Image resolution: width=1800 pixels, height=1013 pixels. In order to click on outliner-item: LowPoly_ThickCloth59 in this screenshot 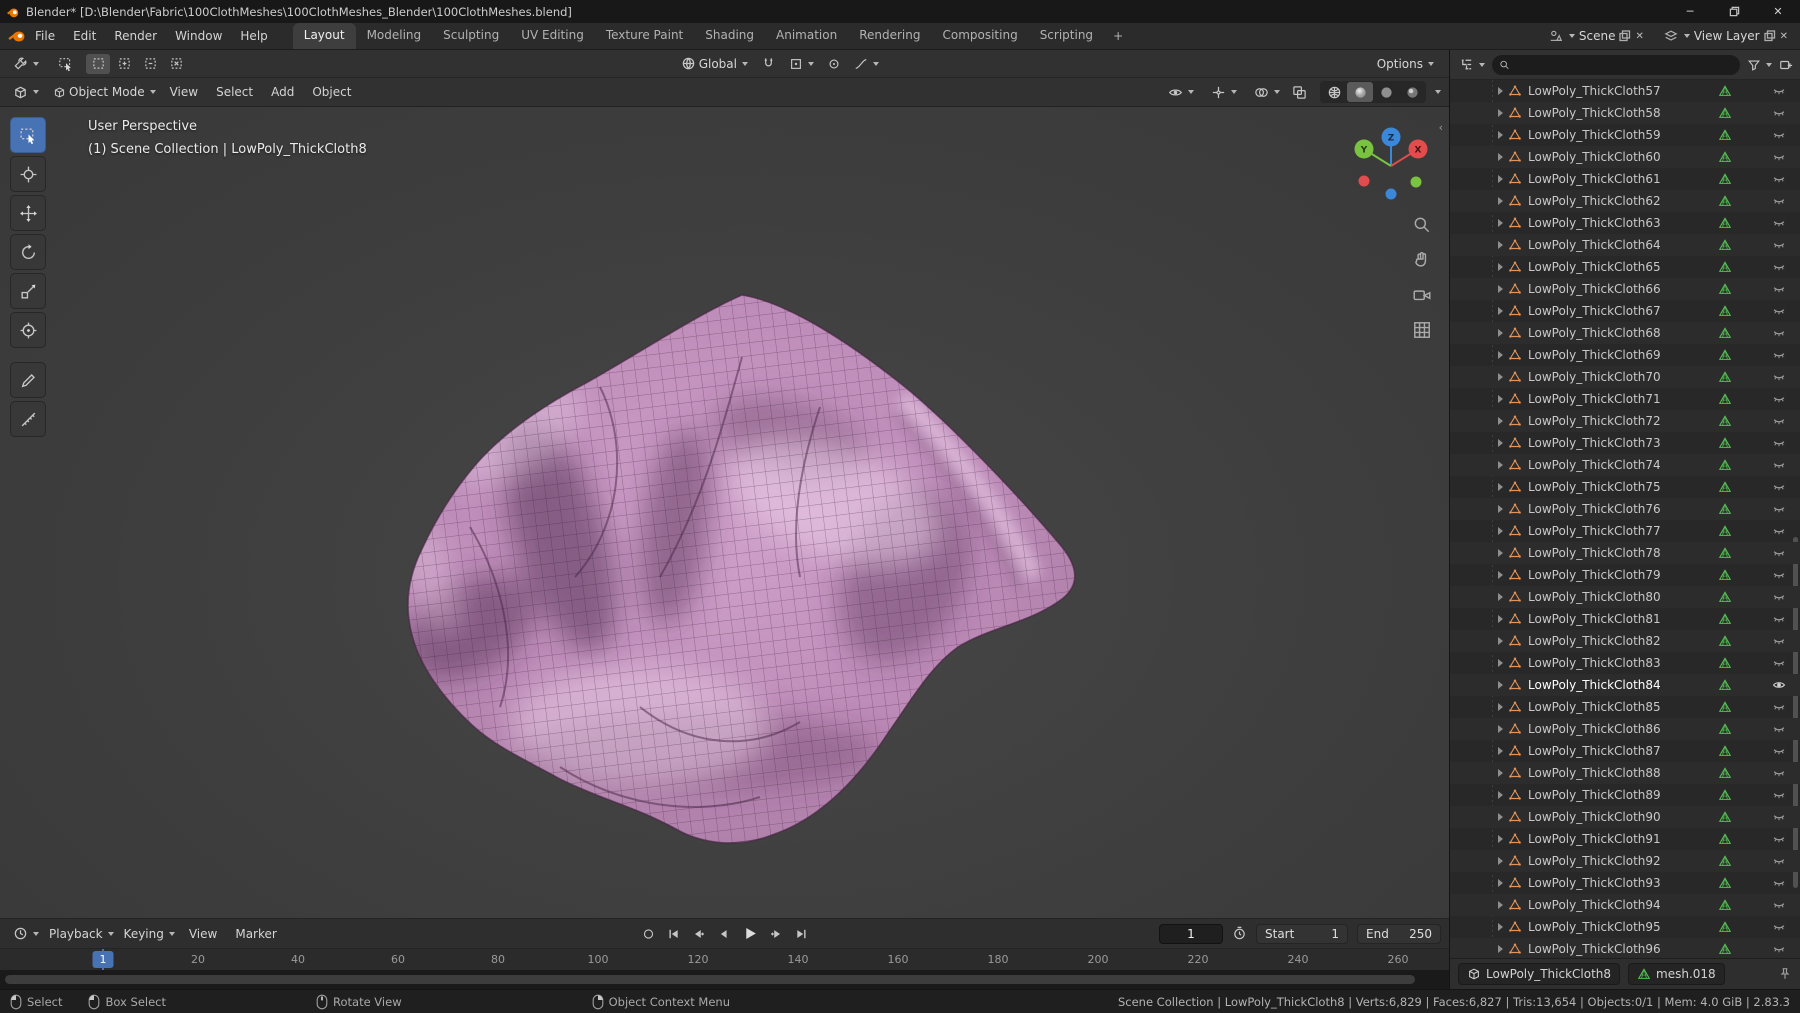, I will do `click(1625, 135)`.